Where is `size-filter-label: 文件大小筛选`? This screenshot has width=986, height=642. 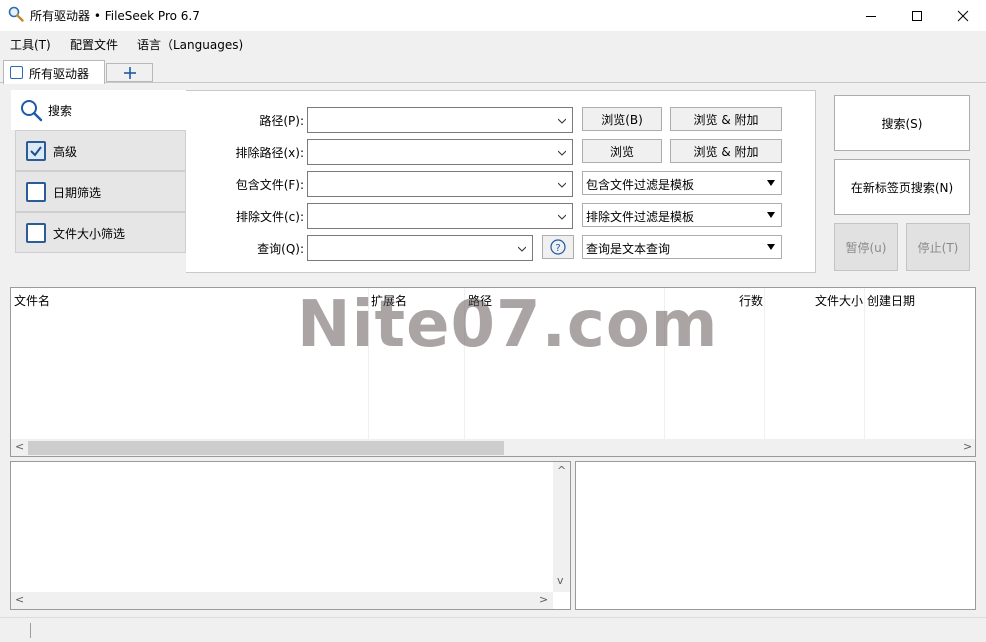
size-filter-label: 文件大小筛选 is located at coordinates (89, 234).